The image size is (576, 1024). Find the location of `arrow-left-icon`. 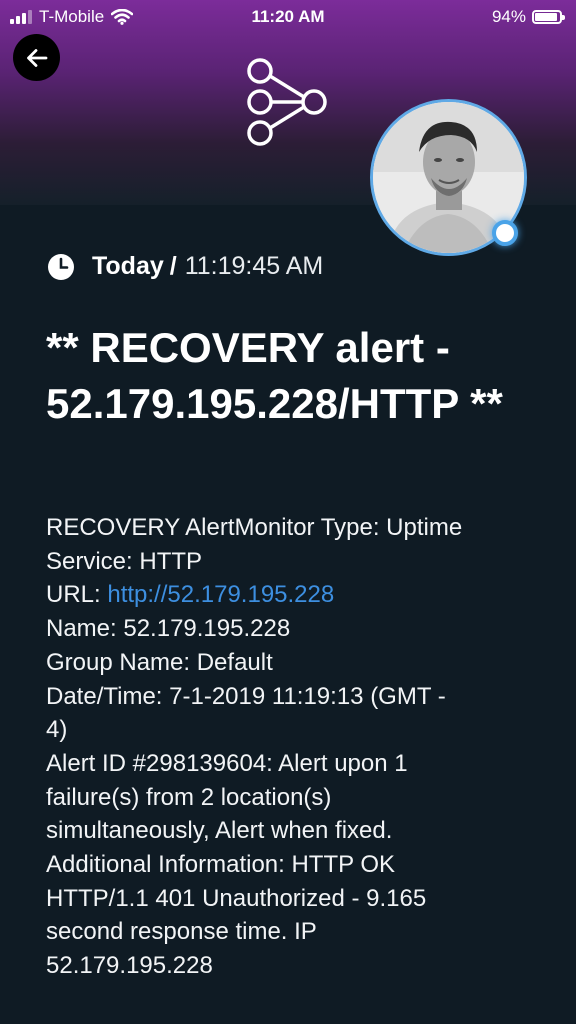

arrow-left-icon is located at coordinates (36, 57).